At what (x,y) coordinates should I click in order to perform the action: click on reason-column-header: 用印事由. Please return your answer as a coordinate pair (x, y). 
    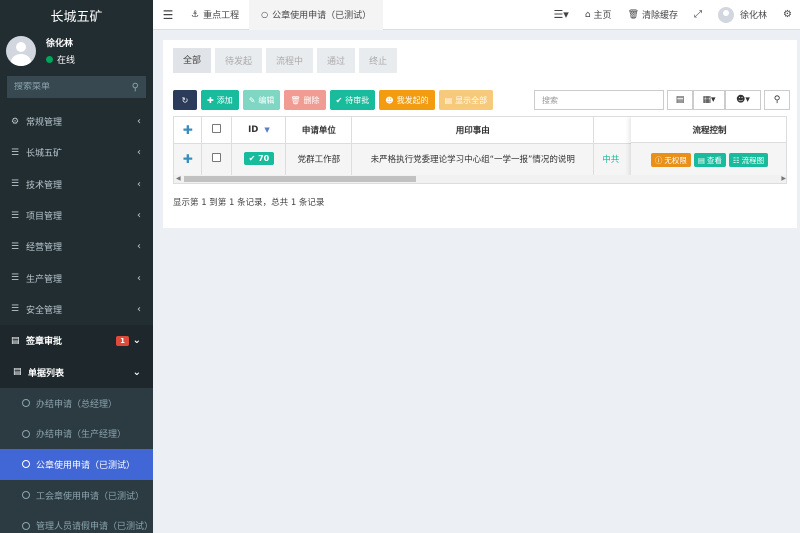
    Looking at the image, I should click on (473, 130).